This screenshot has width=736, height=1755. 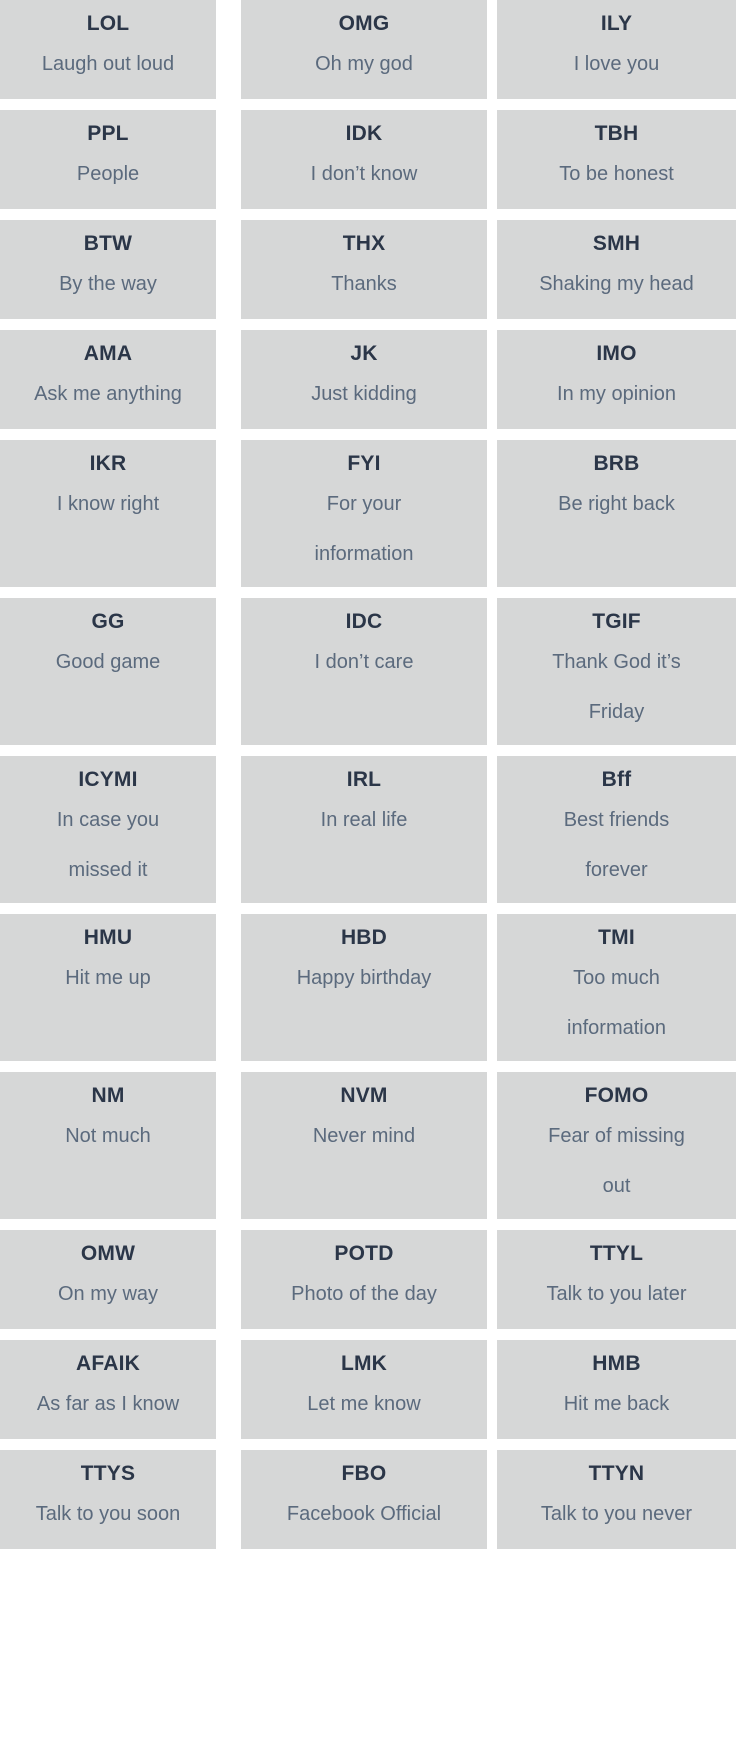 I want to click on abbreviation-card: OMW On my way, so click(x=108, y=1279).